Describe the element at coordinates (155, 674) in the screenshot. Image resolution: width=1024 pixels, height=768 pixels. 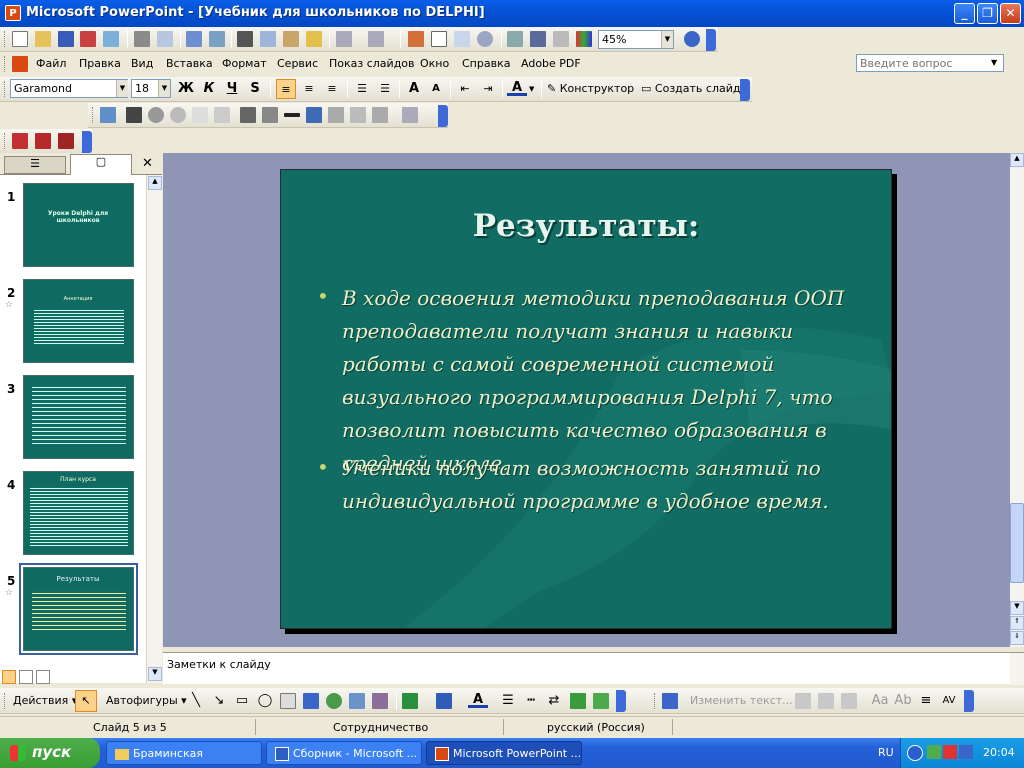
I see `scroll-down-icon: ▼` at that location.